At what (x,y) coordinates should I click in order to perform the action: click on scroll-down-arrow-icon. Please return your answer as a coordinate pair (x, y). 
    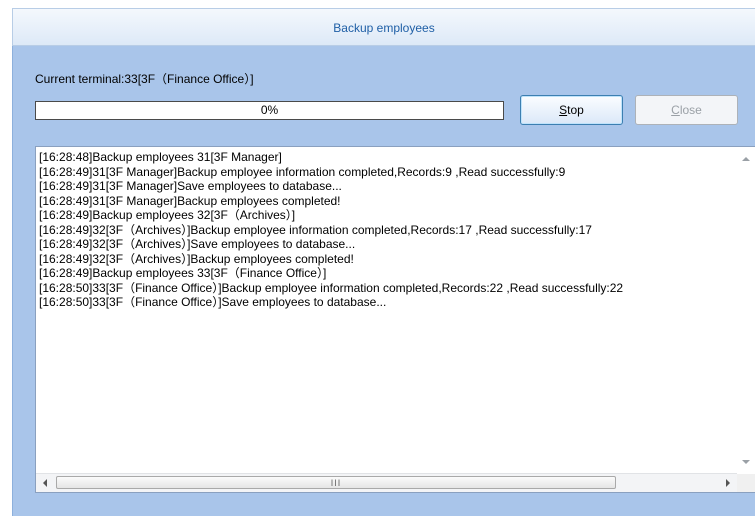
    Looking at the image, I should click on (746, 462).